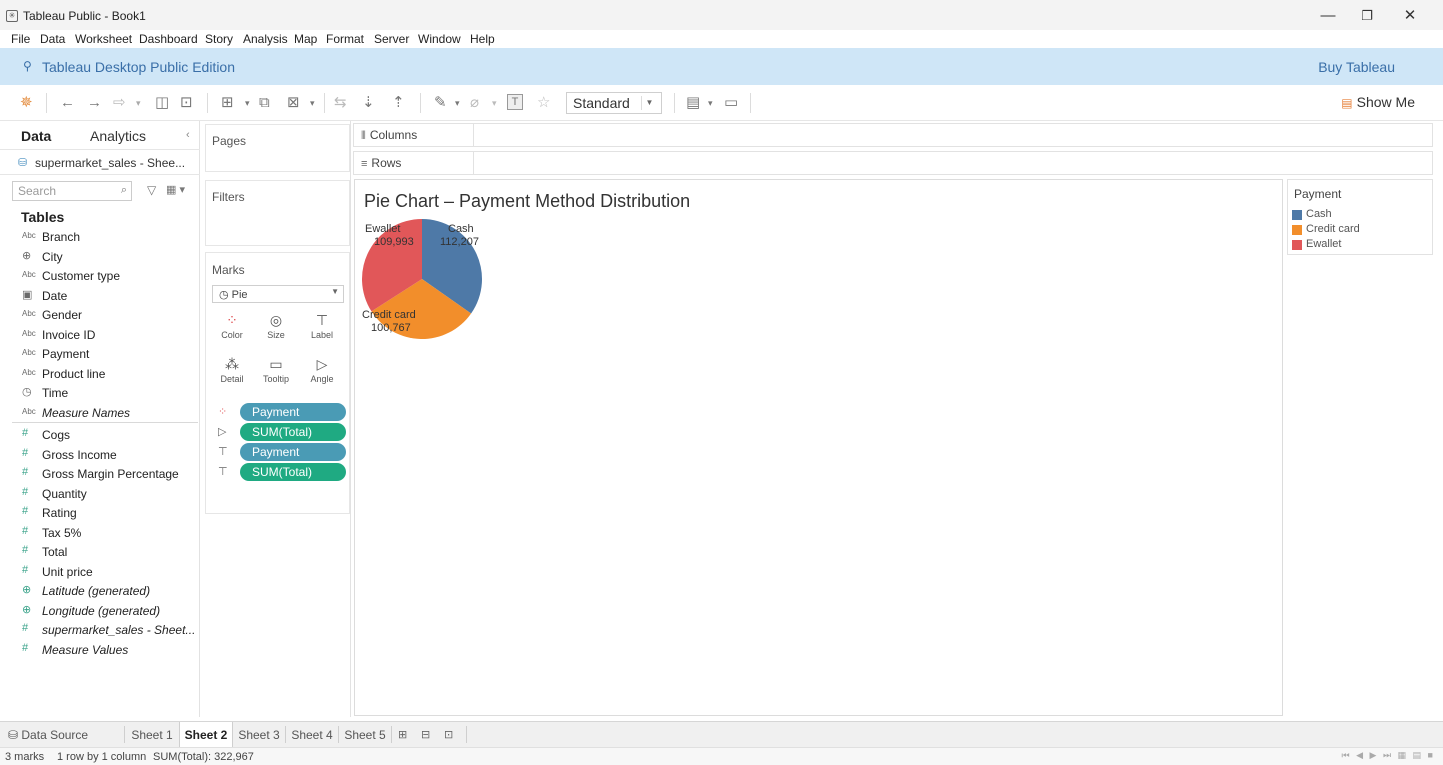 Image resolution: width=1443 pixels, height=765 pixels. I want to click on field-item: Abc Branch, so click(99, 237).